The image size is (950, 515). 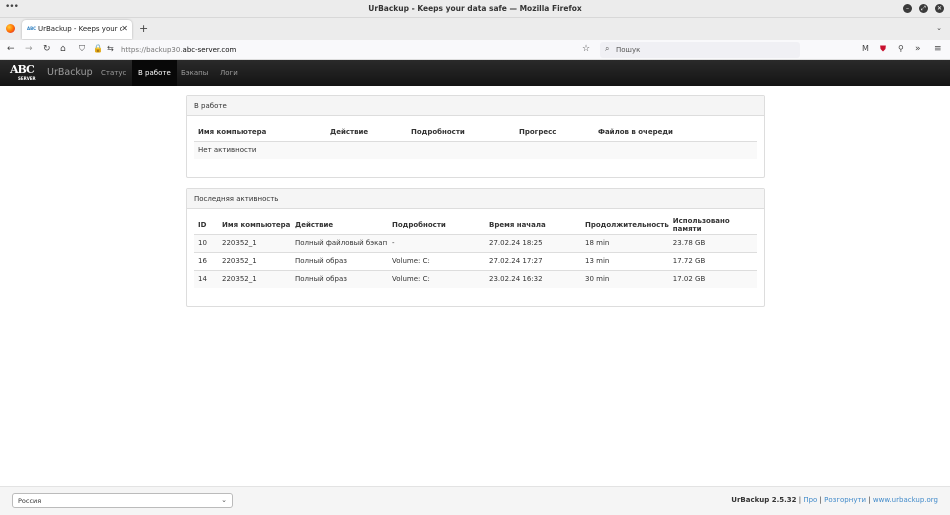 What do you see at coordinates (206, 242) in the screenshot?
I see `cell-id: 10` at bounding box center [206, 242].